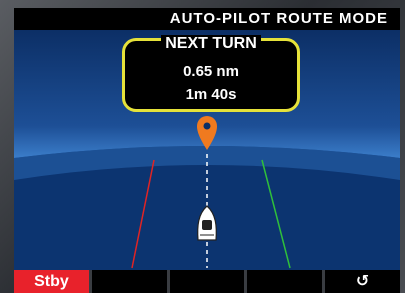  Describe the element at coordinates (51, 281) in the screenshot. I see `standby-button: Stby` at that location.